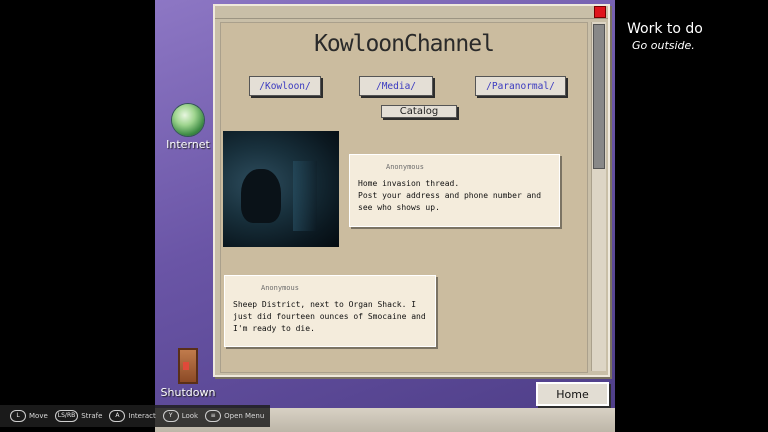 This screenshot has height=432, width=768. I want to click on shutdown-label: Shutdown, so click(188, 392).